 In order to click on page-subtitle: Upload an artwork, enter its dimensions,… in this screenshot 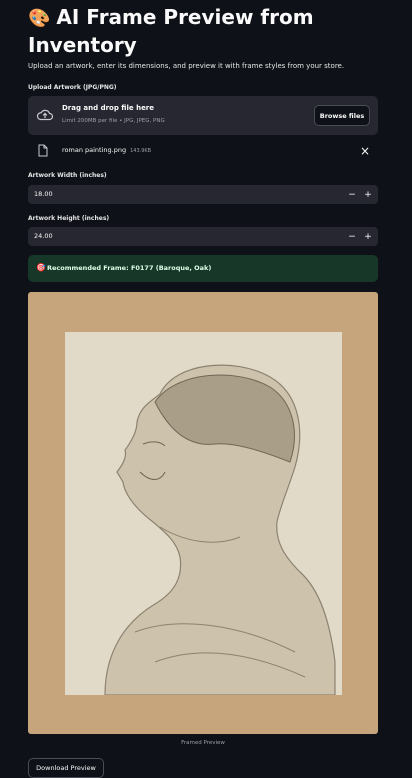, I will do `click(186, 66)`.